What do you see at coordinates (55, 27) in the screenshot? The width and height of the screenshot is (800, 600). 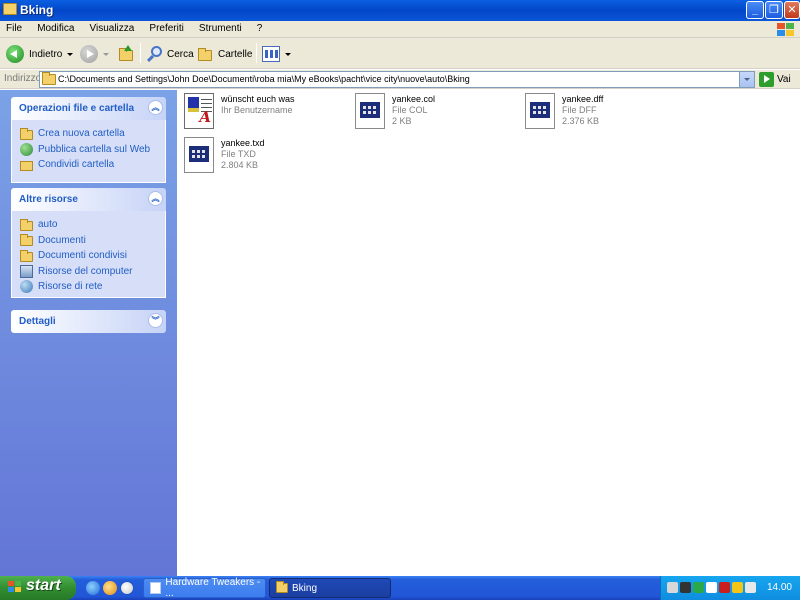 I see `menu-edit: Modifica` at bounding box center [55, 27].